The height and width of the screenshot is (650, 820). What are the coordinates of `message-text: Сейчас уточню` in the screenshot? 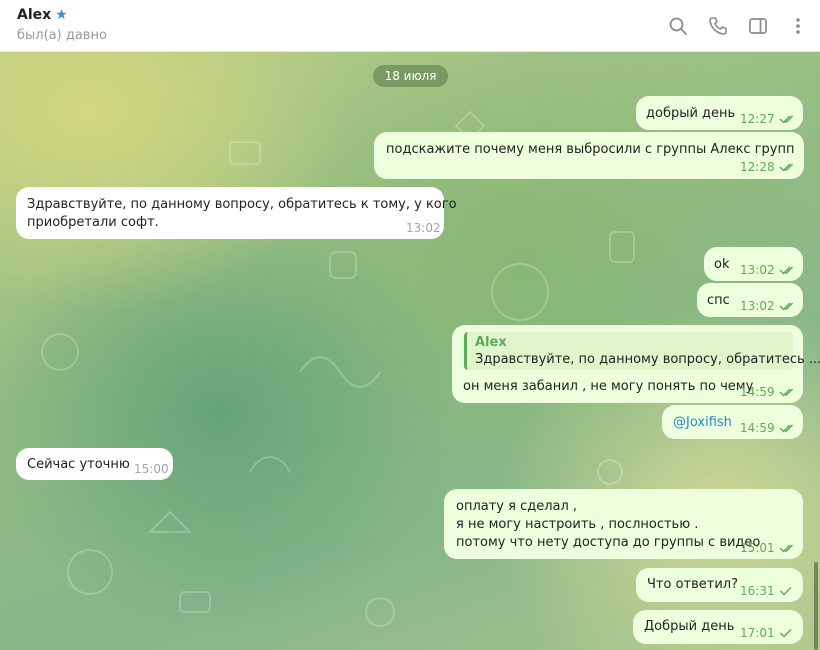 It's located at (78, 464).